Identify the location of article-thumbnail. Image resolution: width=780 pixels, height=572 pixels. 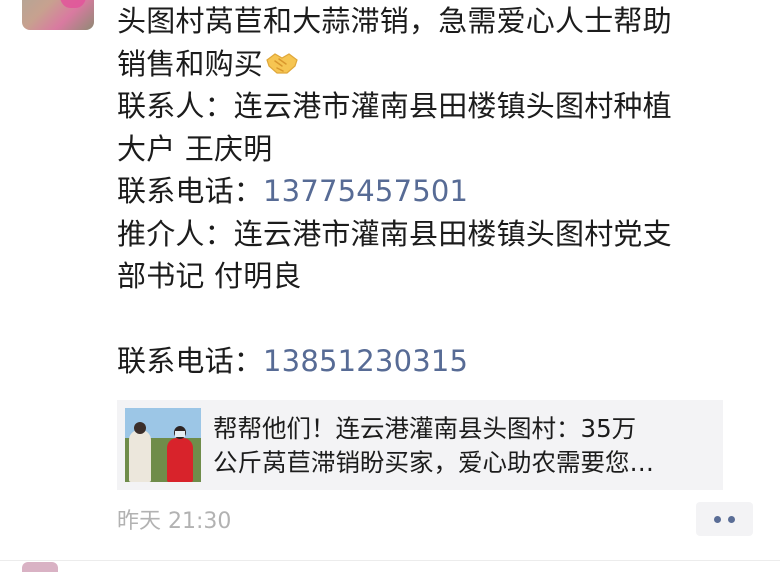
(163, 445).